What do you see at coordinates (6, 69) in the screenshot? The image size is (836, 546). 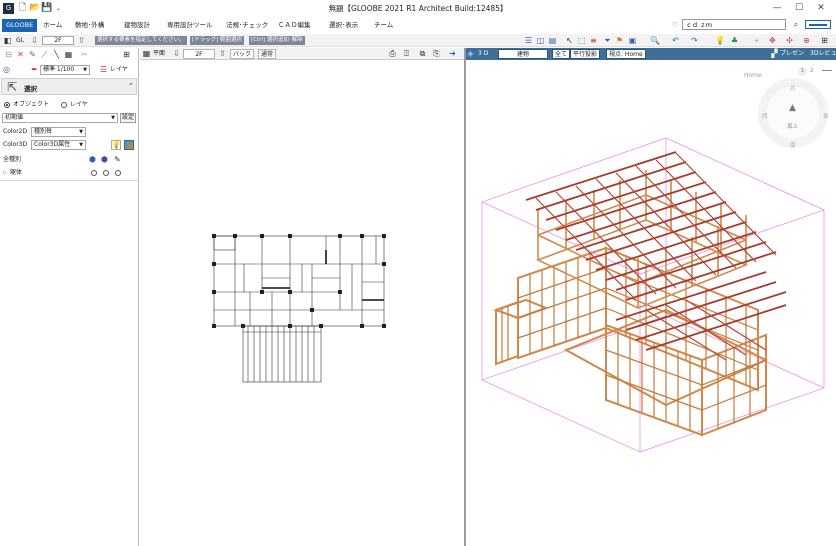 I see `view-settings-icon: ◎` at bounding box center [6, 69].